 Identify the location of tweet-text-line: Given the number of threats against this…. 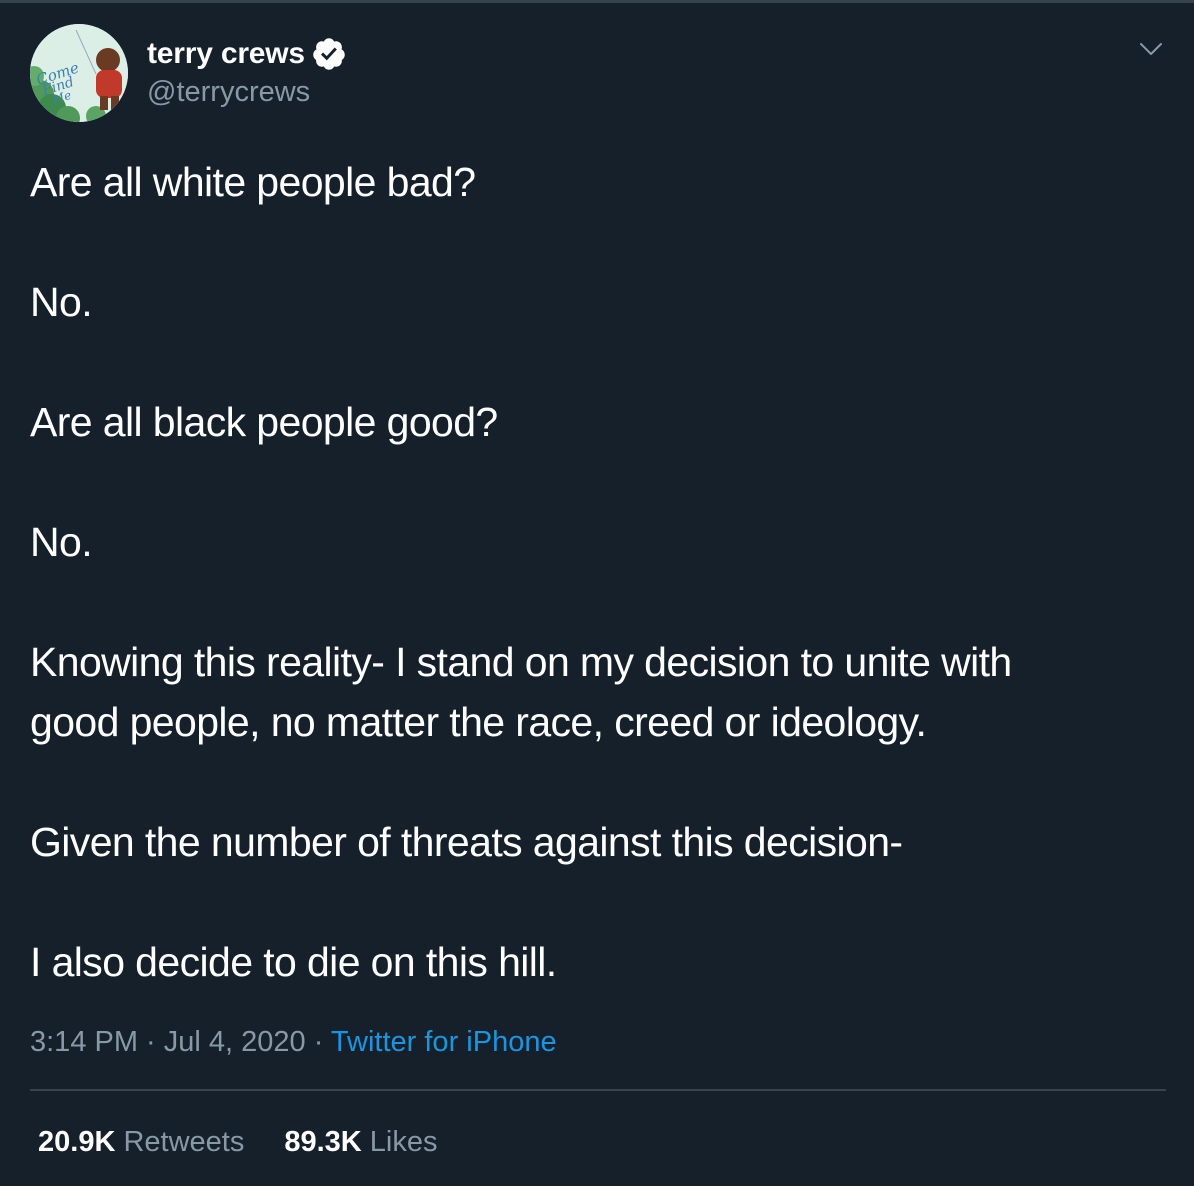
(466, 842).